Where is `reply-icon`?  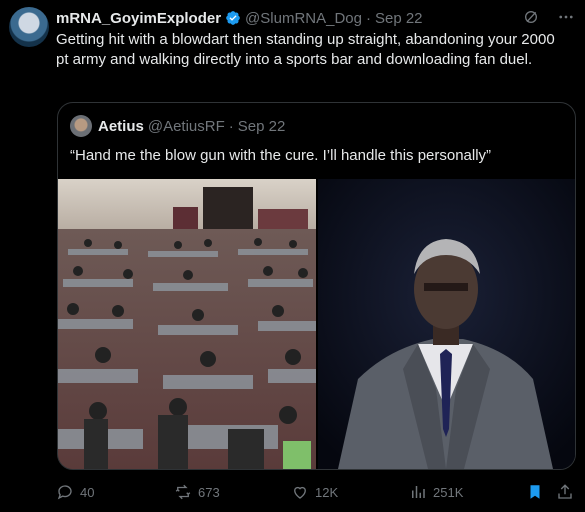 reply-icon is located at coordinates (64, 492).